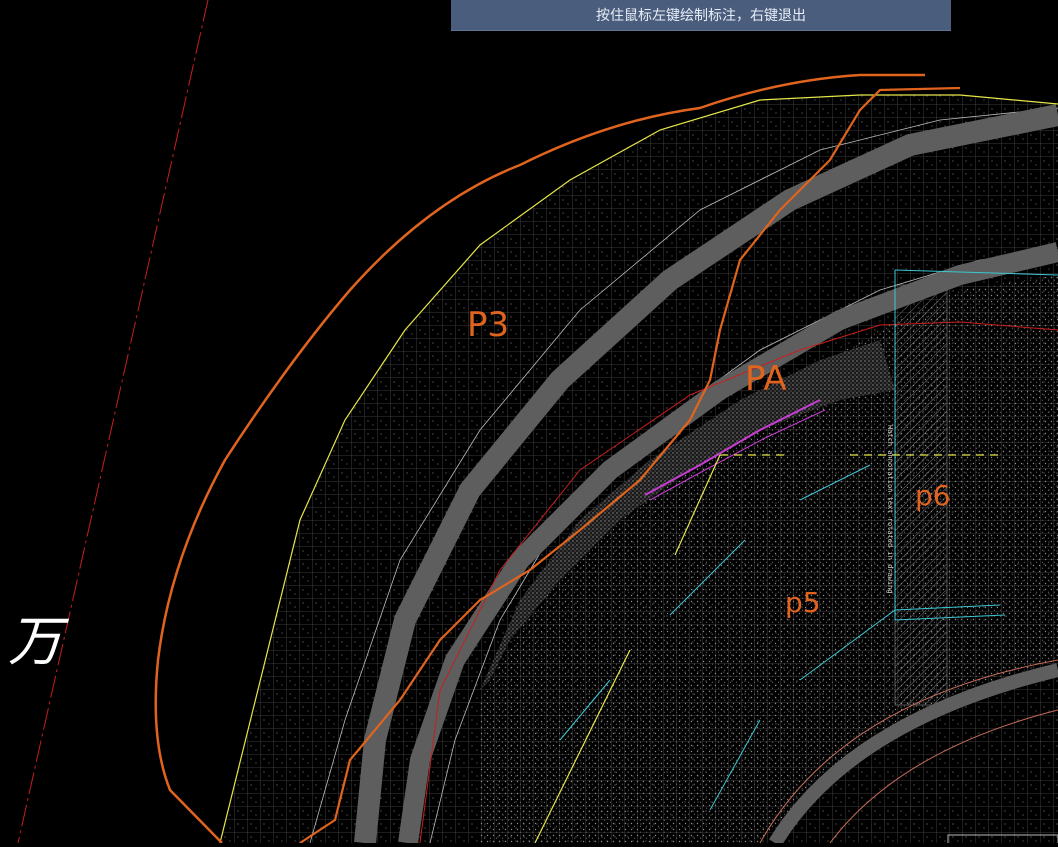  I want to click on char-label: 万, so click(39, 641).